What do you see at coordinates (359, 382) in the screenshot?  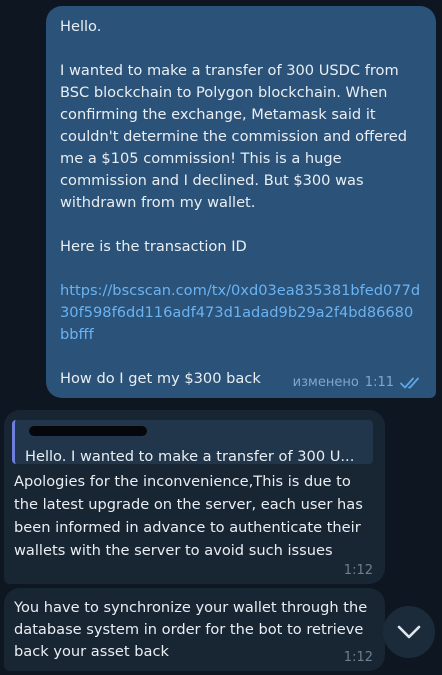 I see `message-meta: изменено 1:11` at bounding box center [359, 382].